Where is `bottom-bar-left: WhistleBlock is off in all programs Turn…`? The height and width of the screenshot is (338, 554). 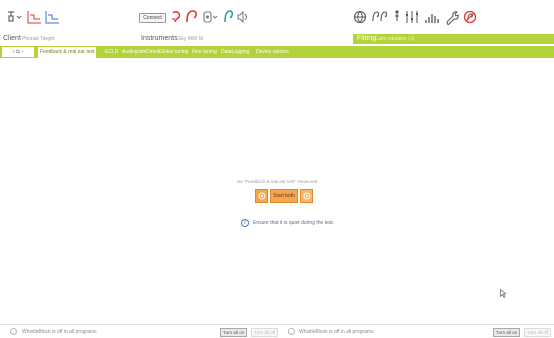
bottom-bar-left: WhistleBlock is off in all programs Turn… is located at coordinates (141, 331).